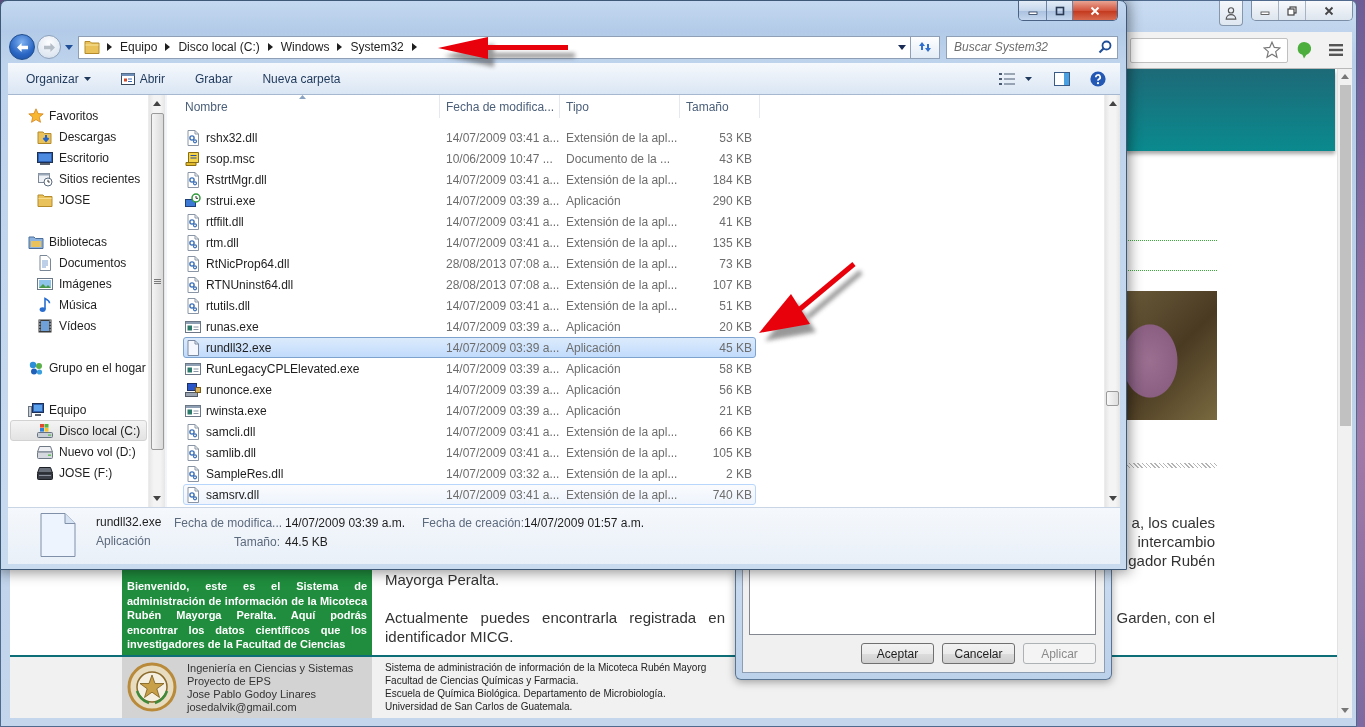  Describe the element at coordinates (897, 653) in the screenshot. I see `dialog-button: Aceptar` at that location.